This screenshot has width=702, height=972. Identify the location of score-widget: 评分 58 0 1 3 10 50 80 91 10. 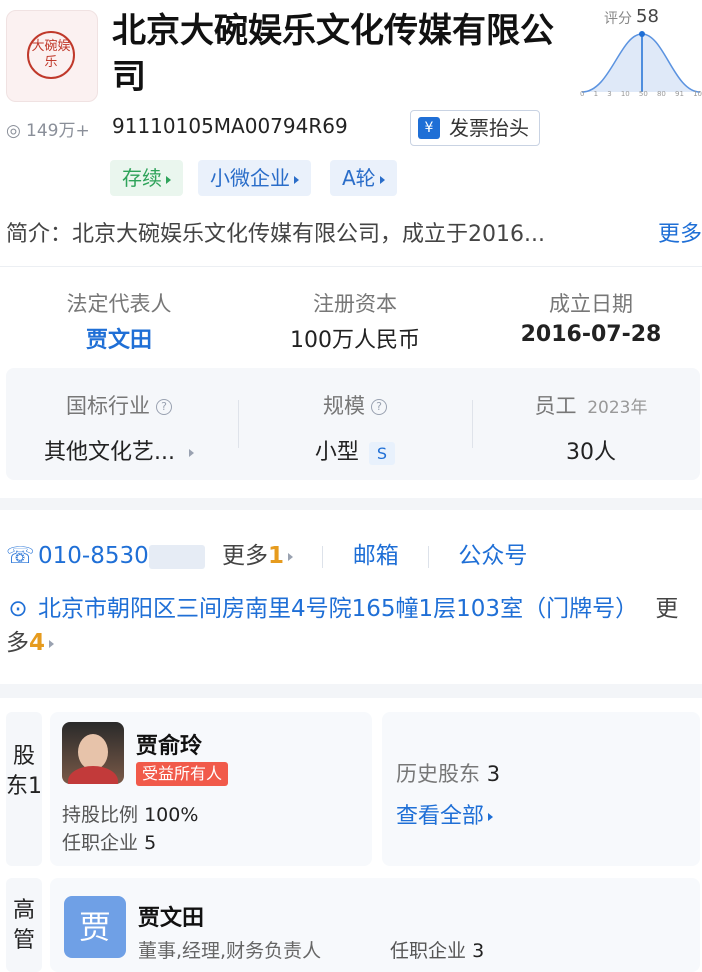
(641, 52).